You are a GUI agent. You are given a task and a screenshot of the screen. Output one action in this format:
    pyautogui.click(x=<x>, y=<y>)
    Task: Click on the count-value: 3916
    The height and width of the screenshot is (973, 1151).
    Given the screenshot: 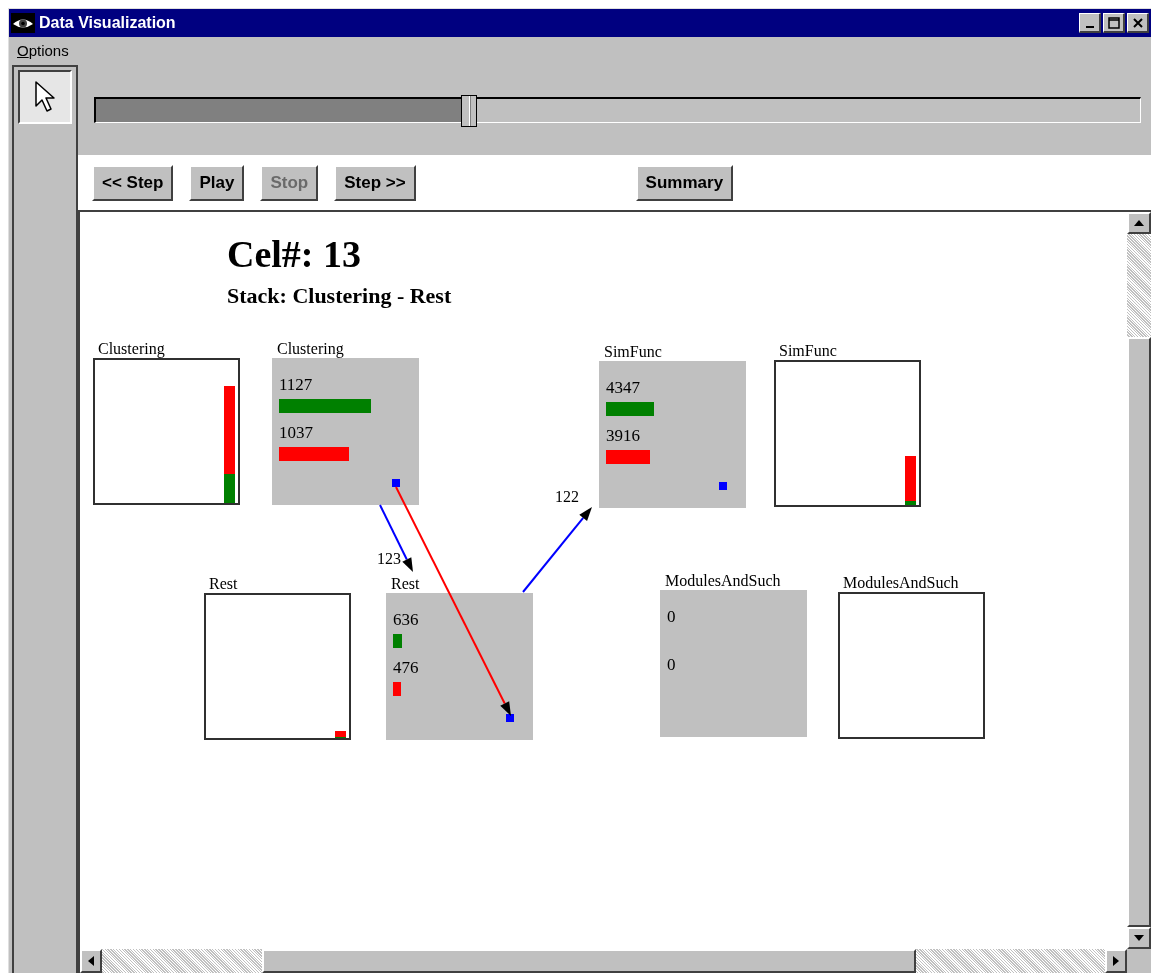 What is the action you would take?
    pyautogui.click(x=623, y=436)
    